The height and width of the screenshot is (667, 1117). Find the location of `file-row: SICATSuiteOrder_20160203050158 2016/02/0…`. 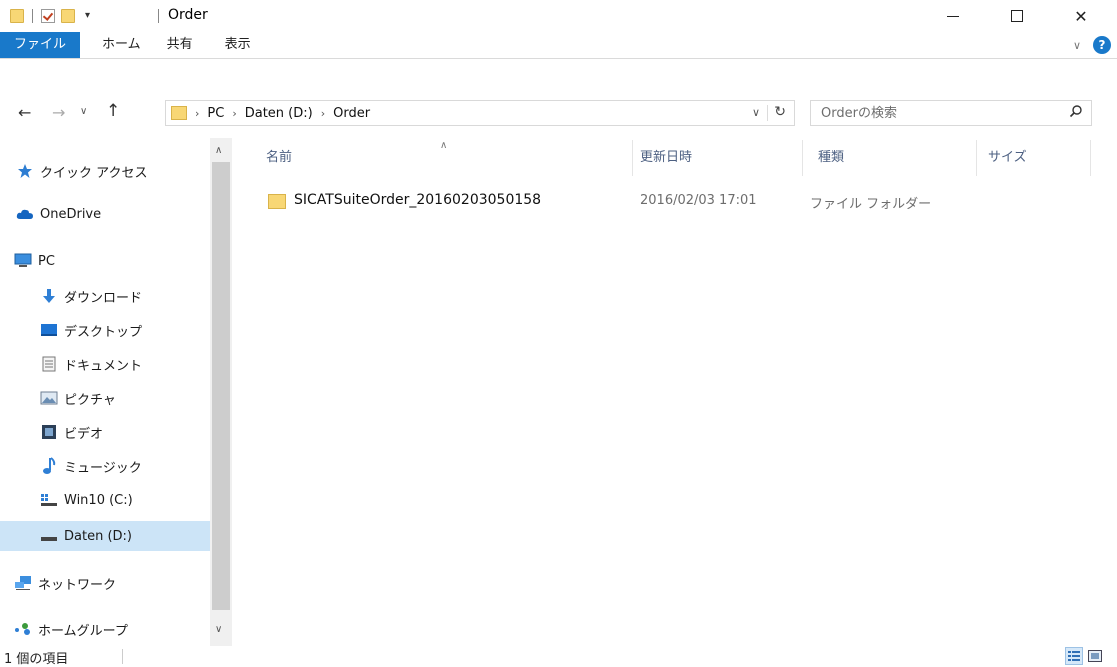

file-row: SICATSuiteOrder_20160203050158 2016/02/0… is located at coordinates (678, 202).